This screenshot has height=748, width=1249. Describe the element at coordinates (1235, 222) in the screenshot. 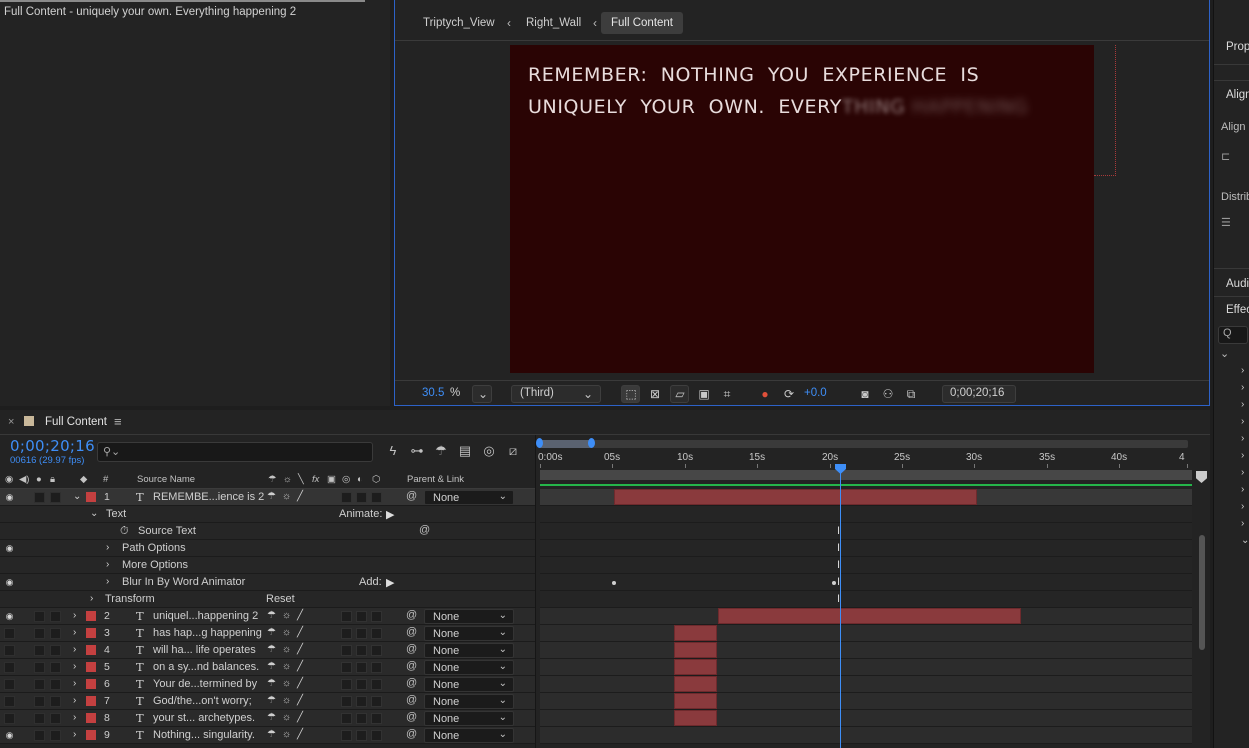

I see `distribute-top-icon: ☰` at that location.